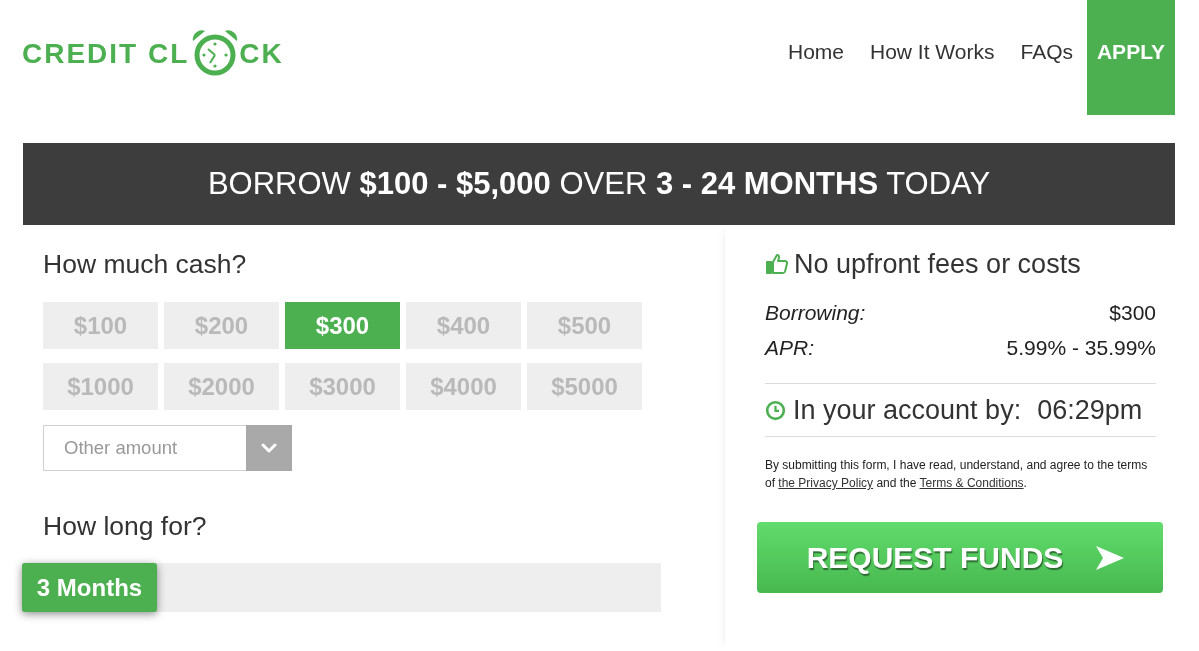 This screenshot has height=651, width=1199. I want to click on section-heading: How long for?, so click(125, 526).